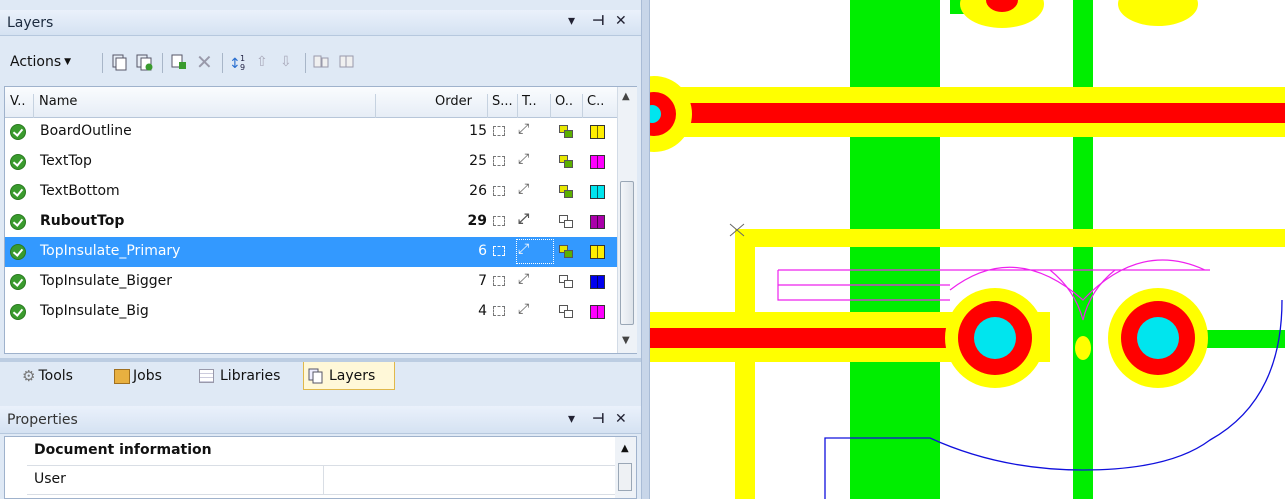 Image resolution: width=1285 pixels, height=499 pixels. Describe the element at coordinates (239, 62) in the screenshot. I see `sort-icon: ↕ 1 9` at that location.